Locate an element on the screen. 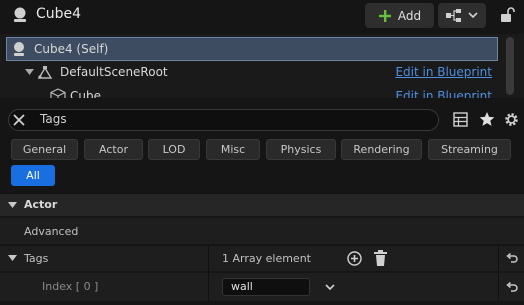 The height and width of the screenshot is (305, 524). tab-physics: Physics is located at coordinates (301, 149).